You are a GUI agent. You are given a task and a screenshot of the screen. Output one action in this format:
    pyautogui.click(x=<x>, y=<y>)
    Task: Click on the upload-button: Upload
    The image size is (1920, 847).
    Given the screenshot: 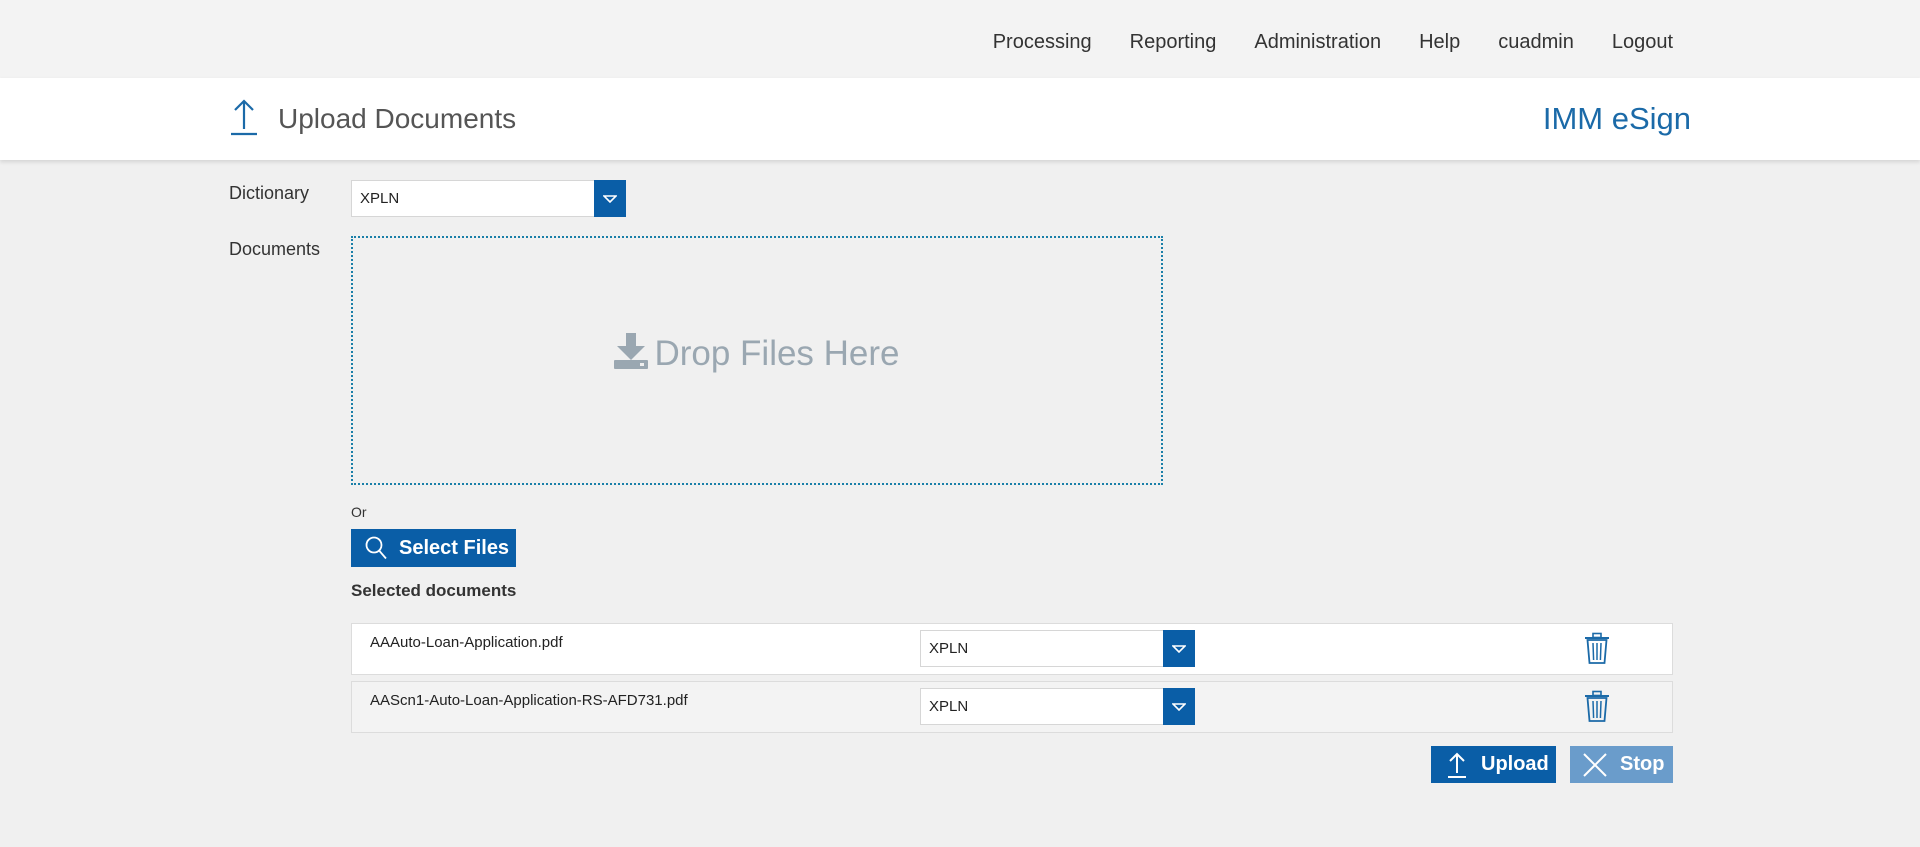 What is the action you would take?
    pyautogui.click(x=1493, y=764)
    